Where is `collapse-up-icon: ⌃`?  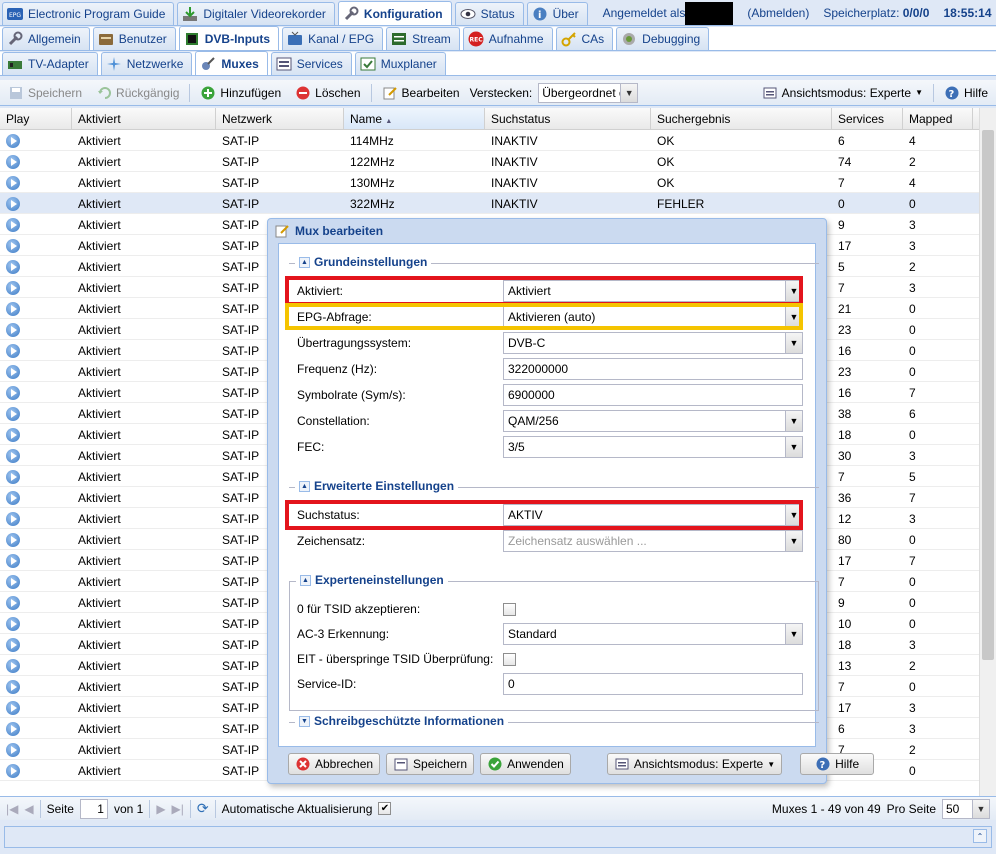 collapse-up-icon: ⌃ is located at coordinates (980, 836).